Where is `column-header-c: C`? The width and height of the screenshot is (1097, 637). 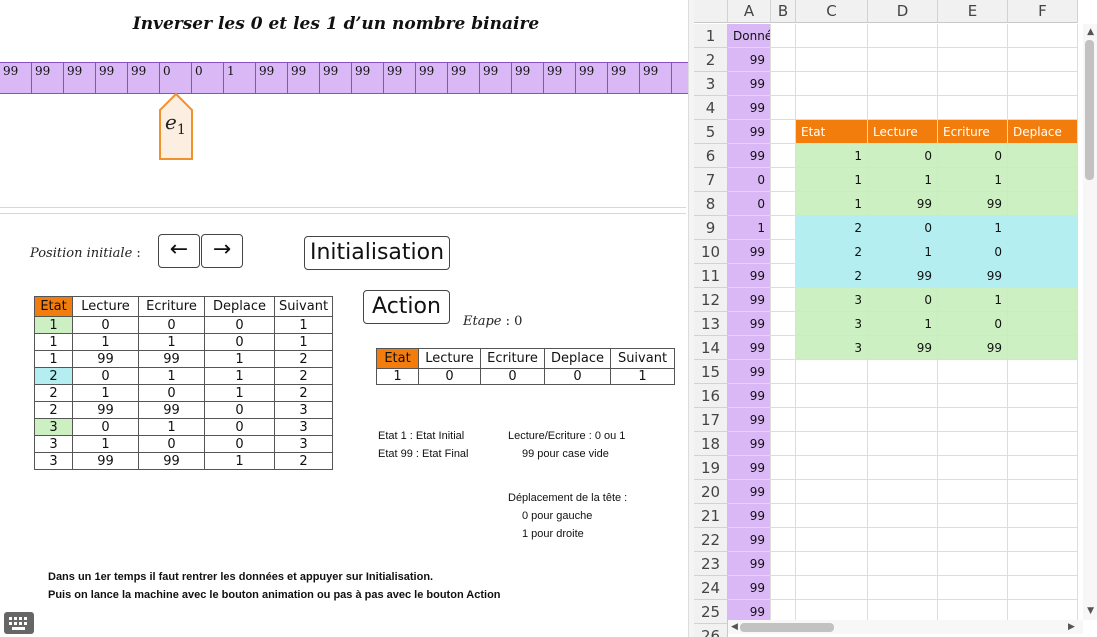 column-header-c: C is located at coordinates (832, 11).